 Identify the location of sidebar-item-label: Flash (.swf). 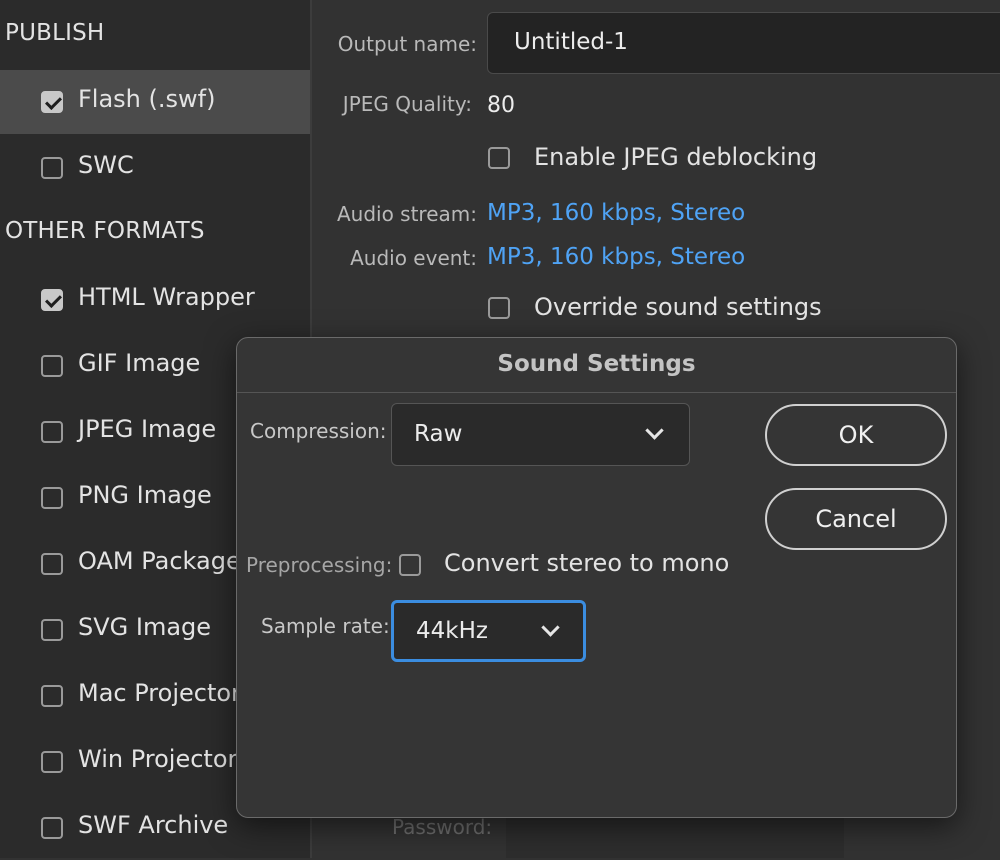
(147, 99).